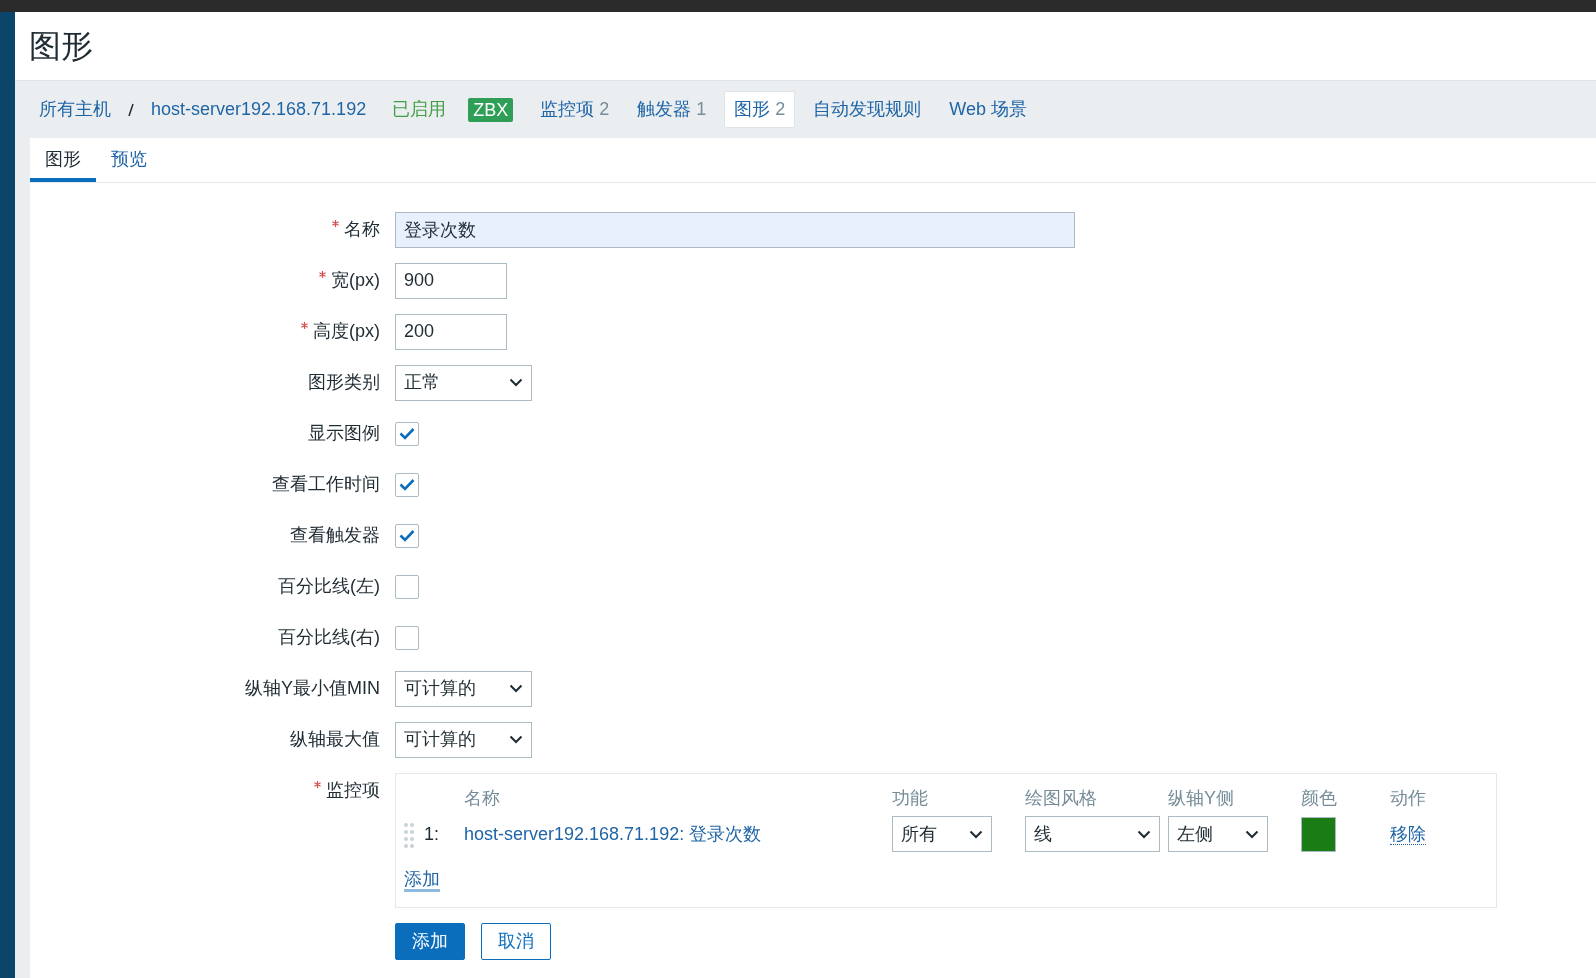 This screenshot has width=1596, height=978. What do you see at coordinates (482, 798) in the screenshot?
I see `column-header: 名称` at bounding box center [482, 798].